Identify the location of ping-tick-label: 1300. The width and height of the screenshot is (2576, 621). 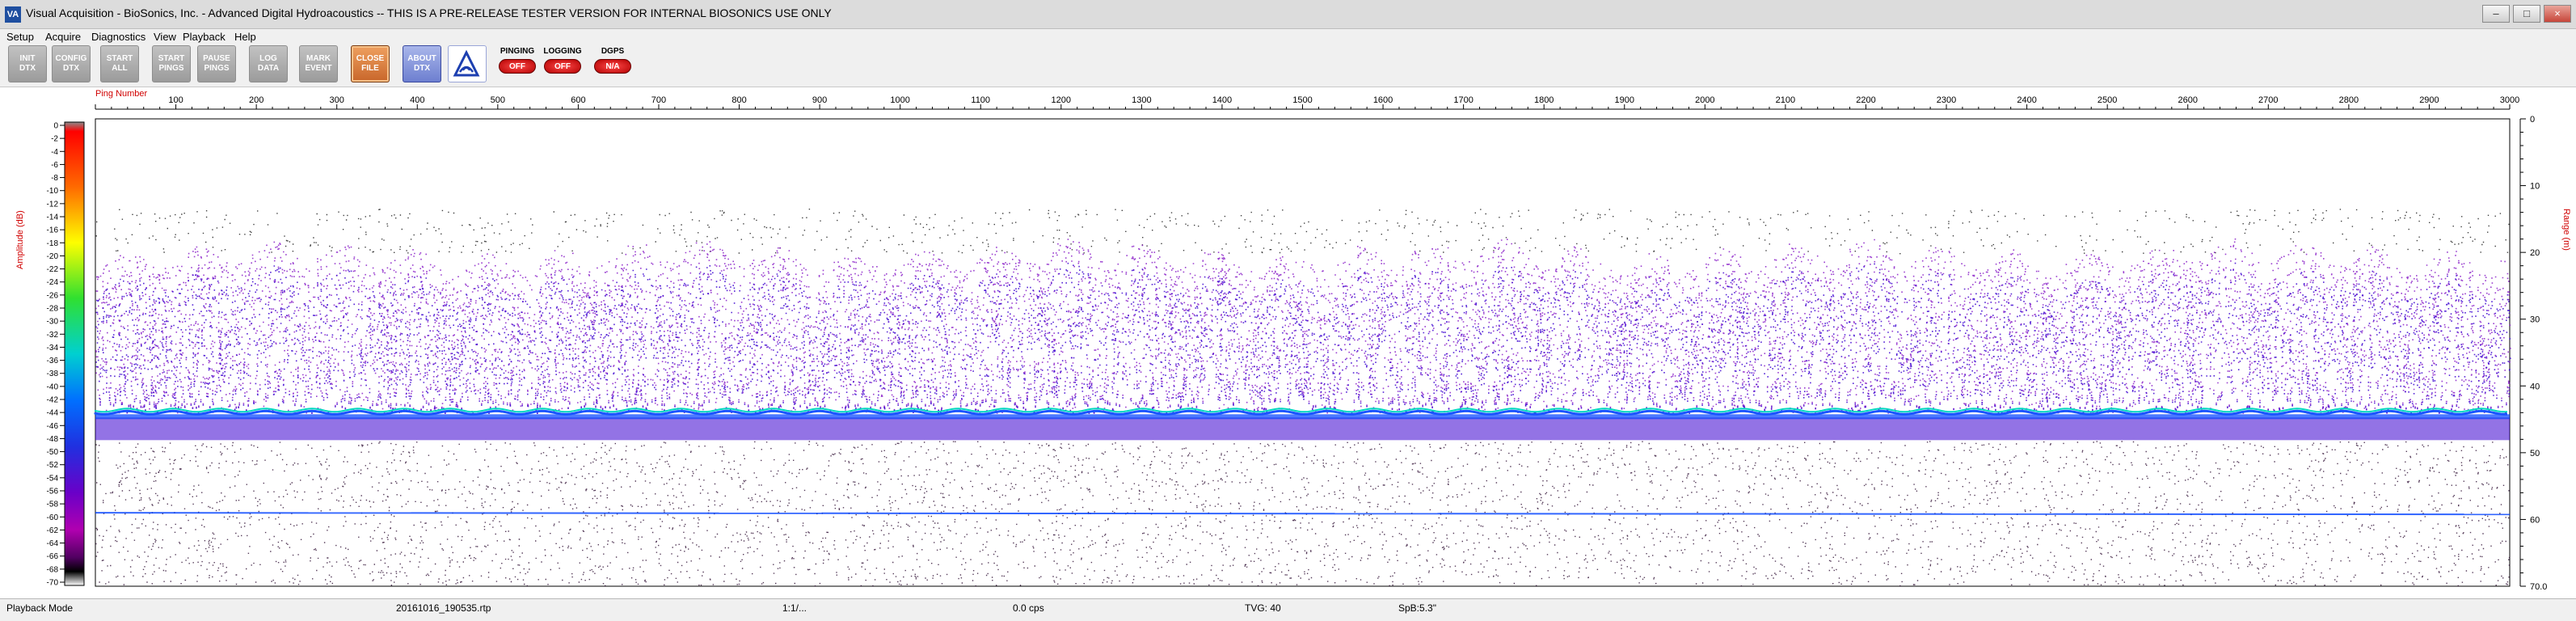
(1141, 100).